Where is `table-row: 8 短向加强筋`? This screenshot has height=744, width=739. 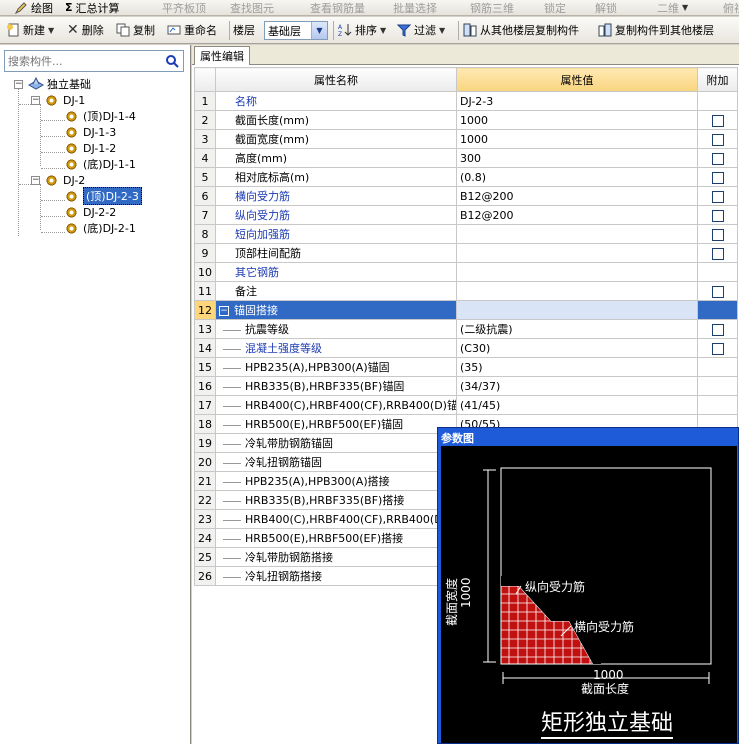
table-row: 8 短向加强筋 is located at coordinates (466, 234).